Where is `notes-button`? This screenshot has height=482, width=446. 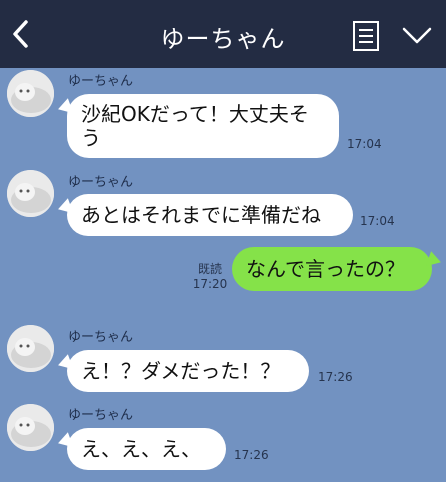 notes-button is located at coordinates (366, 36).